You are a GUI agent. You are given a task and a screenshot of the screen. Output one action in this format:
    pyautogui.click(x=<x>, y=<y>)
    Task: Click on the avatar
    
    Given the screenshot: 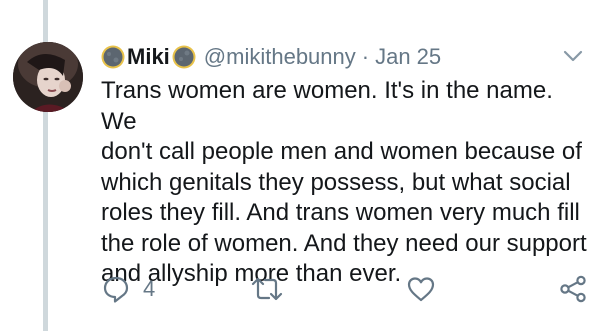 What is the action you would take?
    pyautogui.click(x=48, y=77)
    